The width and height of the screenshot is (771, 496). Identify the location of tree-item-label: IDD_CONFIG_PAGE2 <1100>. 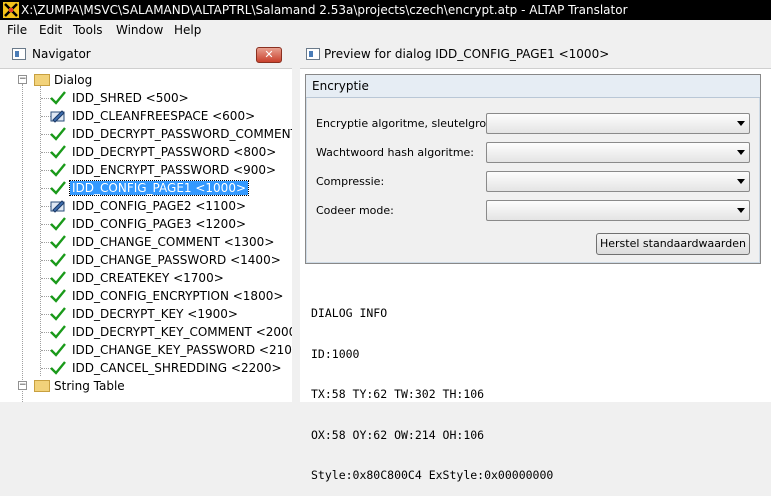
(159, 206).